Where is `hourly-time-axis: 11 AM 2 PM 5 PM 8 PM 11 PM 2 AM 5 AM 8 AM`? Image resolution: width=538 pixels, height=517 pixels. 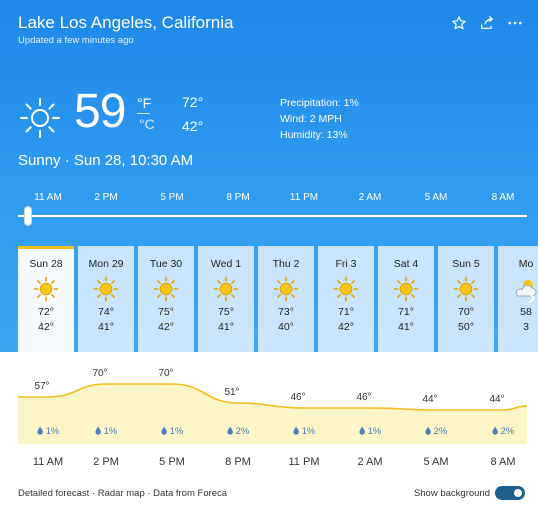
hourly-time-axis: 11 AM 2 PM 5 PM 8 PM 11 PM 2 AM 5 AM 8 AM is located at coordinates (269, 463).